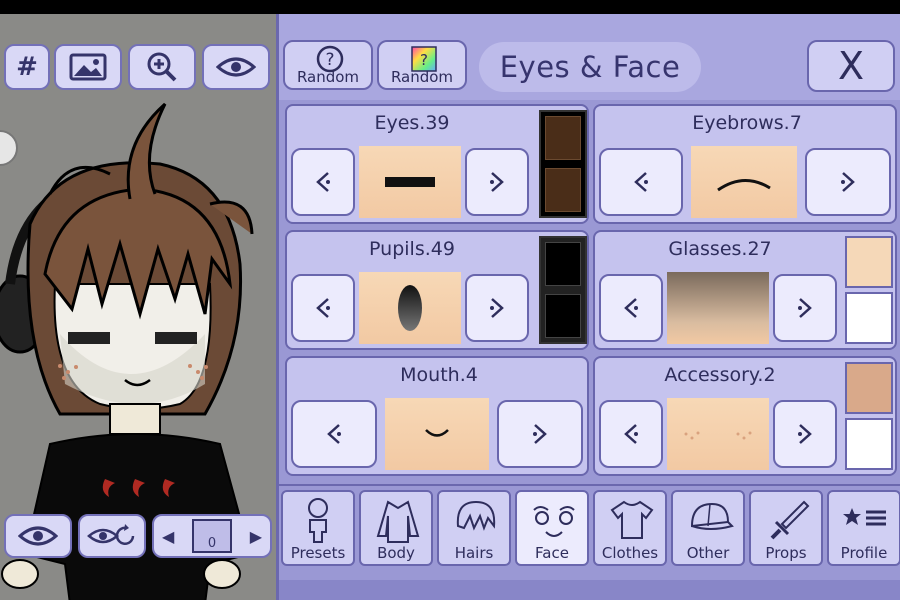  I want to click on prev-eyes-button, so click(323, 182).